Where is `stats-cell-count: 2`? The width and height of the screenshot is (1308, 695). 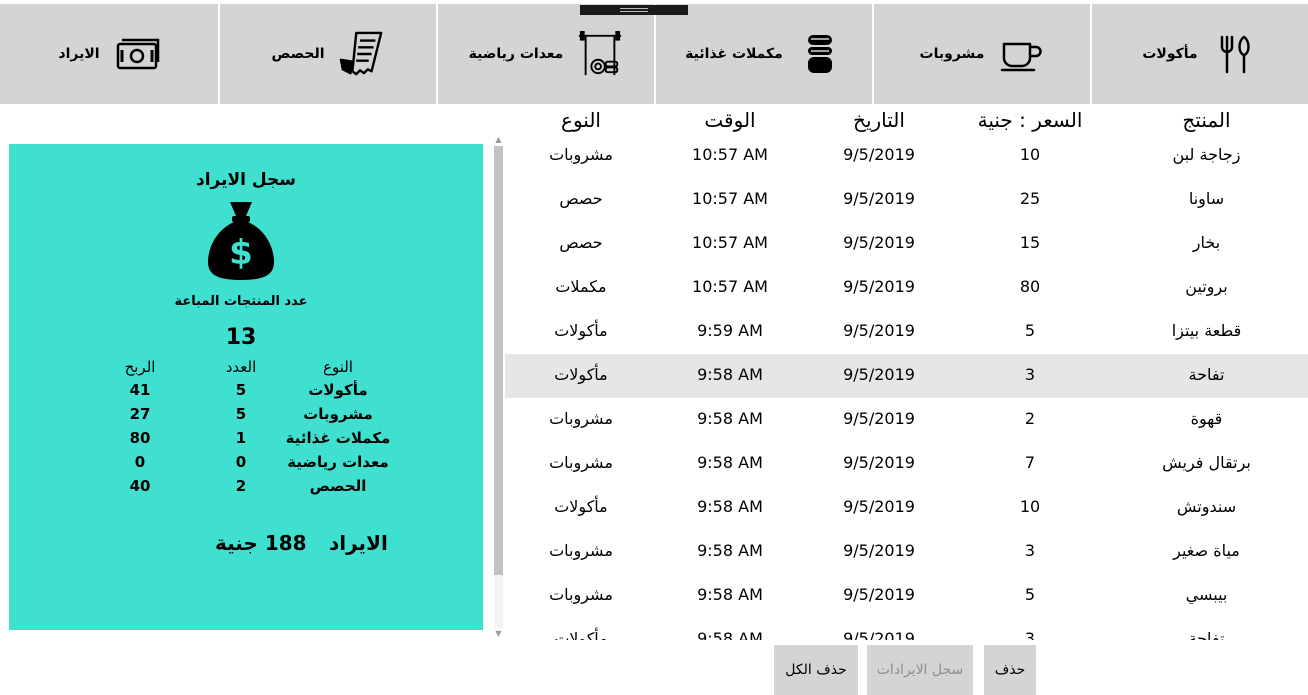
stats-cell-count: 2 is located at coordinates (241, 486).